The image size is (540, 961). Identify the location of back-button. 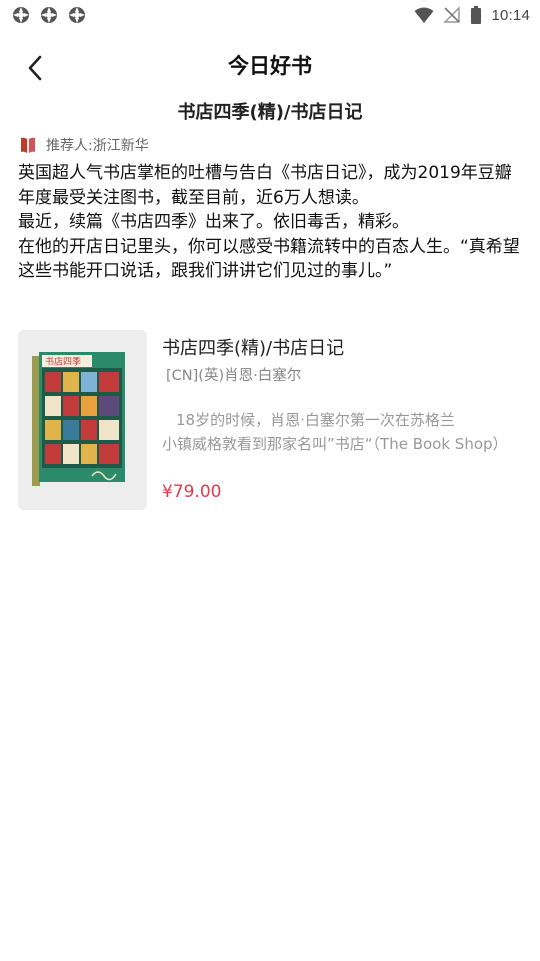
(36, 68).